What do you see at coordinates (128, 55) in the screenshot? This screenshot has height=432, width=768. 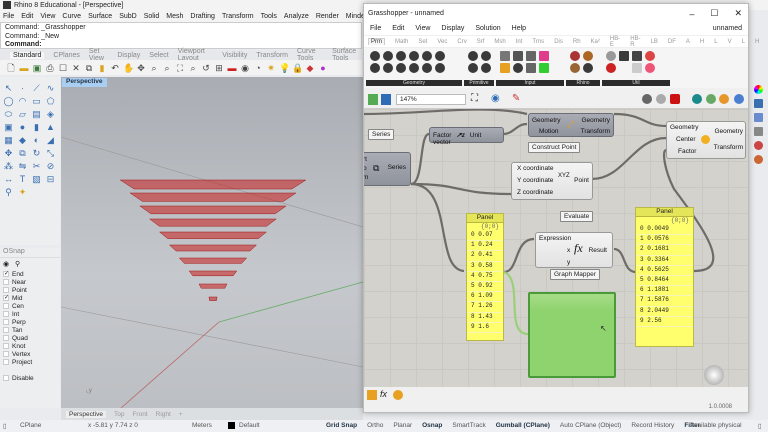 I see `toolbar-tab: Display` at bounding box center [128, 55].